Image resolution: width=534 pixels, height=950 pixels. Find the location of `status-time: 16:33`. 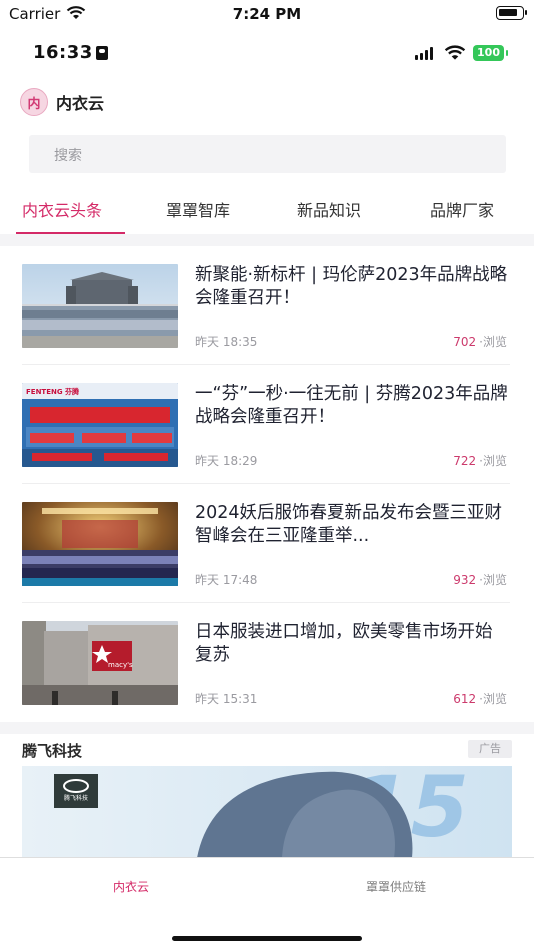

status-time: 16:33 is located at coordinates (63, 52).